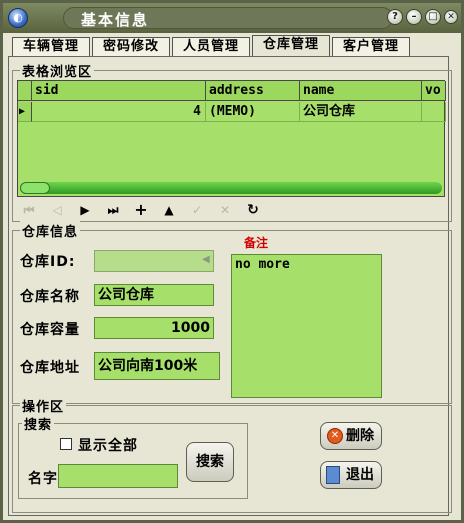 Image resolution: width=464 pixels, height=523 pixels. What do you see at coordinates (232, 18) in the screenshot?
I see `title-bar: ◐ 基本信息 ? – □ ✕` at bounding box center [232, 18].